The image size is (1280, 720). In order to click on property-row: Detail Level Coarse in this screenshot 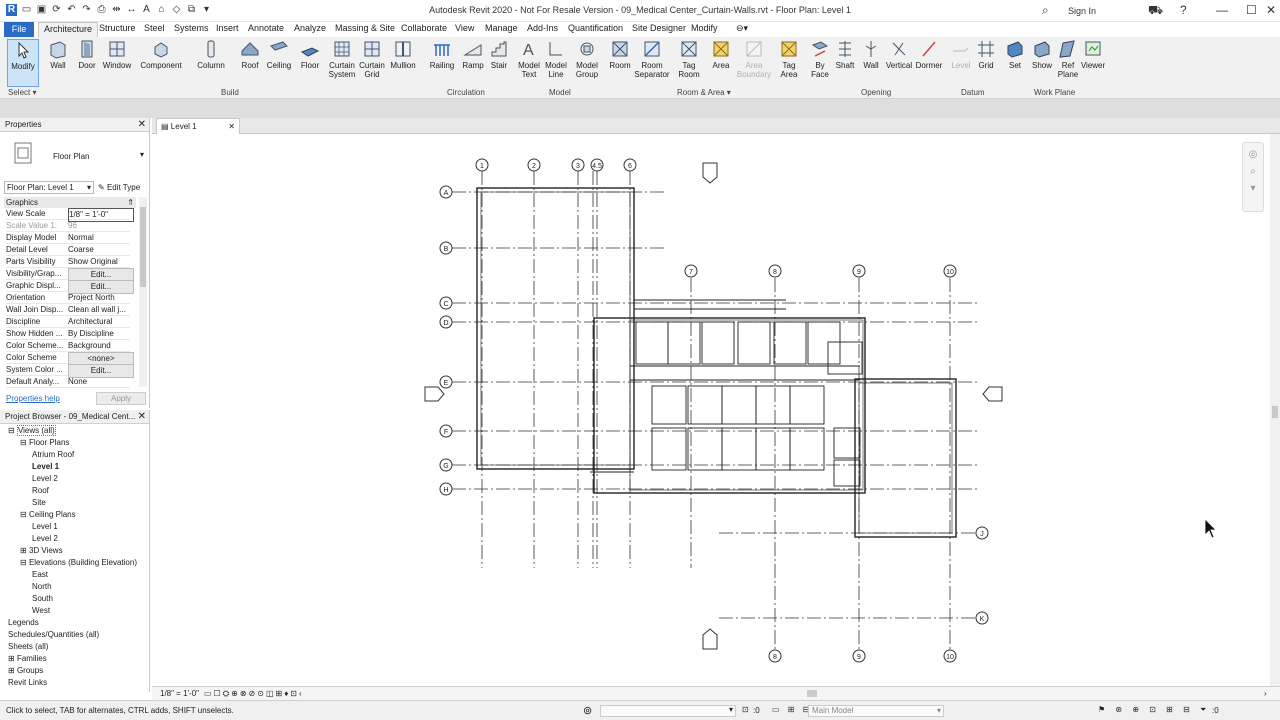, I will do `click(68, 250)`.